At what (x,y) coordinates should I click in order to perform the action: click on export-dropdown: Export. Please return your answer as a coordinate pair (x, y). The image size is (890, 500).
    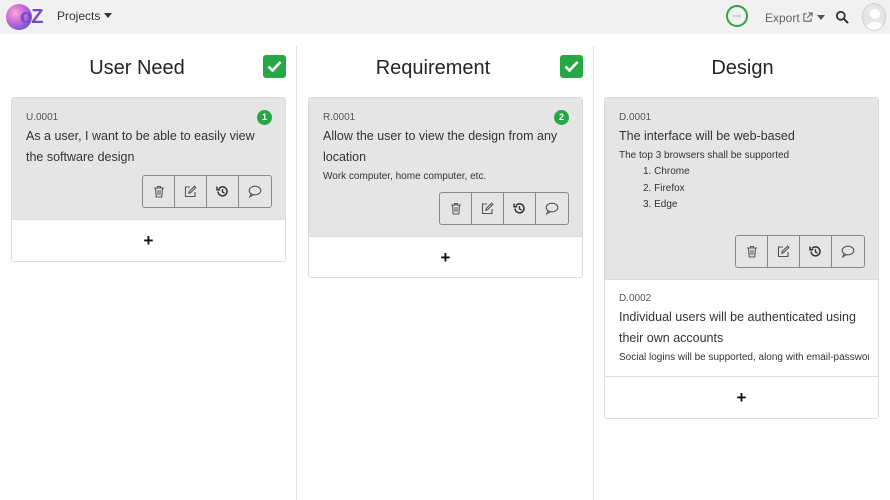
    Looking at the image, I should click on (795, 18).